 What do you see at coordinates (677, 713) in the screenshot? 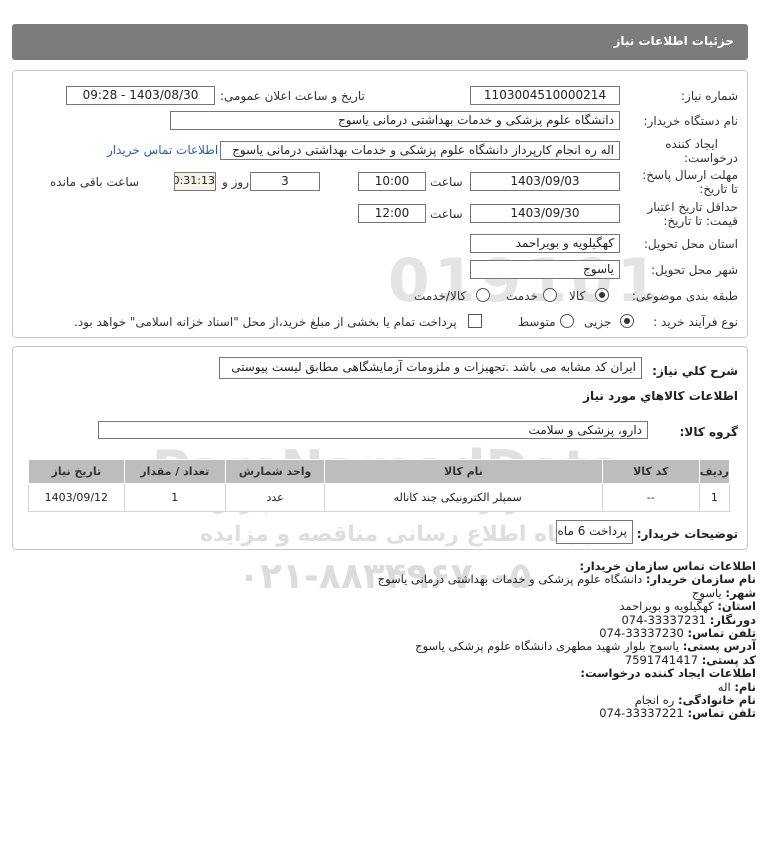
I see `creator-line-phone: تلفن تماس: 074-33337221` at bounding box center [677, 713].